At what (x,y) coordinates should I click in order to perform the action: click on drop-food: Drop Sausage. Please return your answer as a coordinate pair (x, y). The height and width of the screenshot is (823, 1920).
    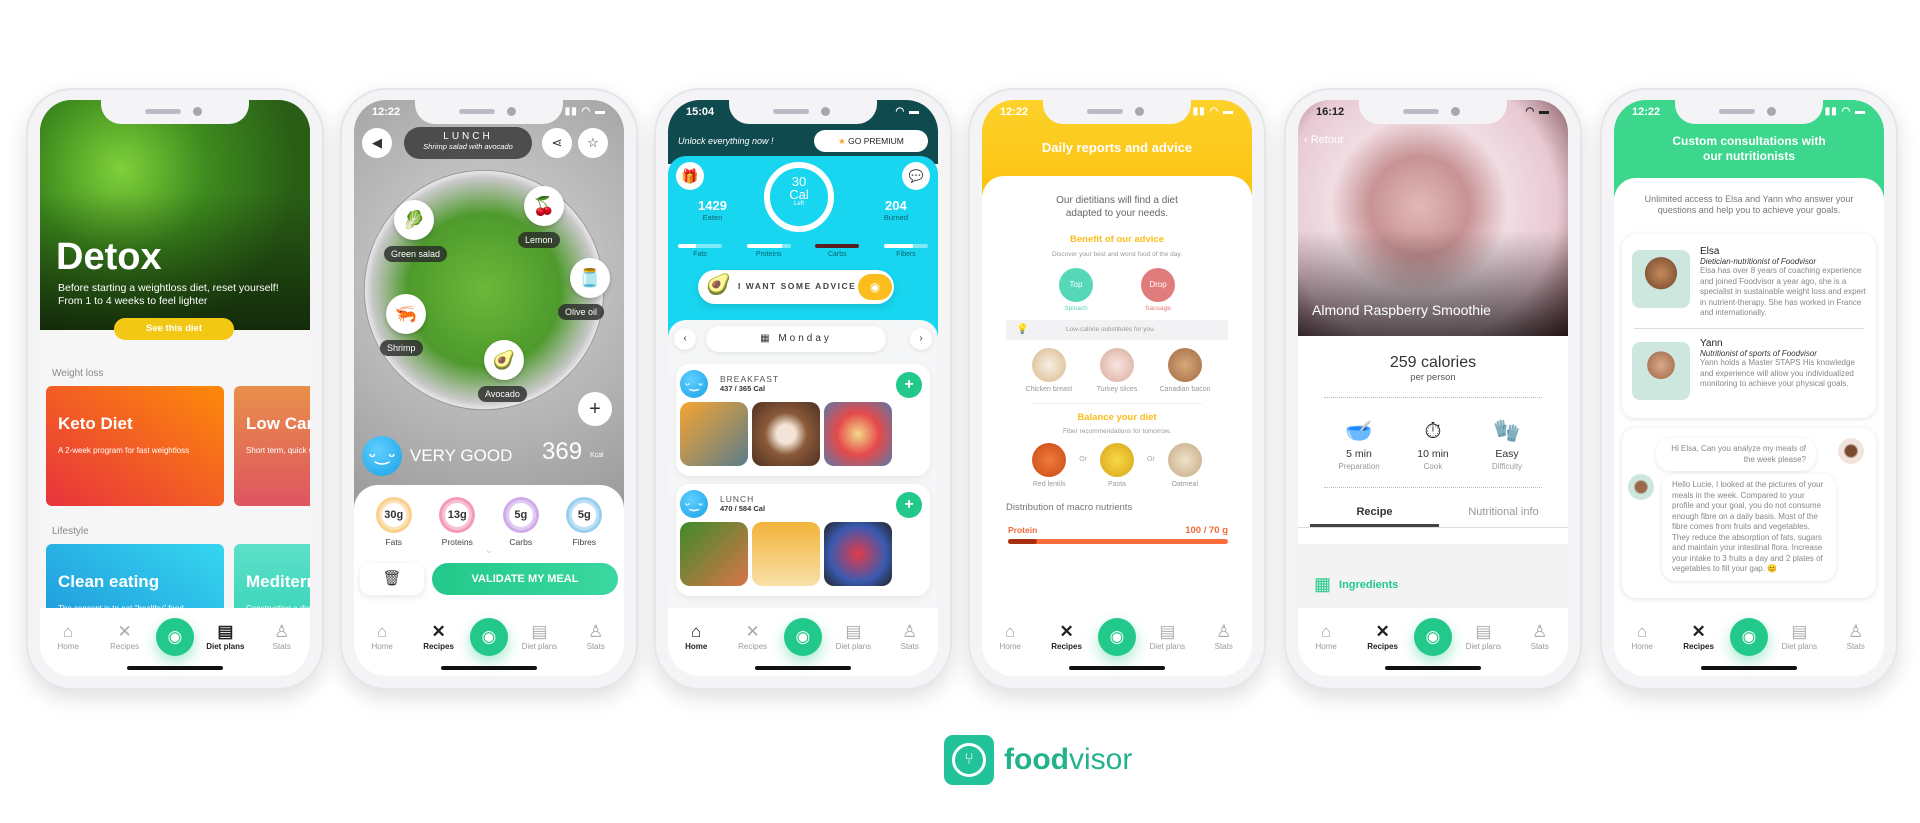
    Looking at the image, I should click on (1158, 290).